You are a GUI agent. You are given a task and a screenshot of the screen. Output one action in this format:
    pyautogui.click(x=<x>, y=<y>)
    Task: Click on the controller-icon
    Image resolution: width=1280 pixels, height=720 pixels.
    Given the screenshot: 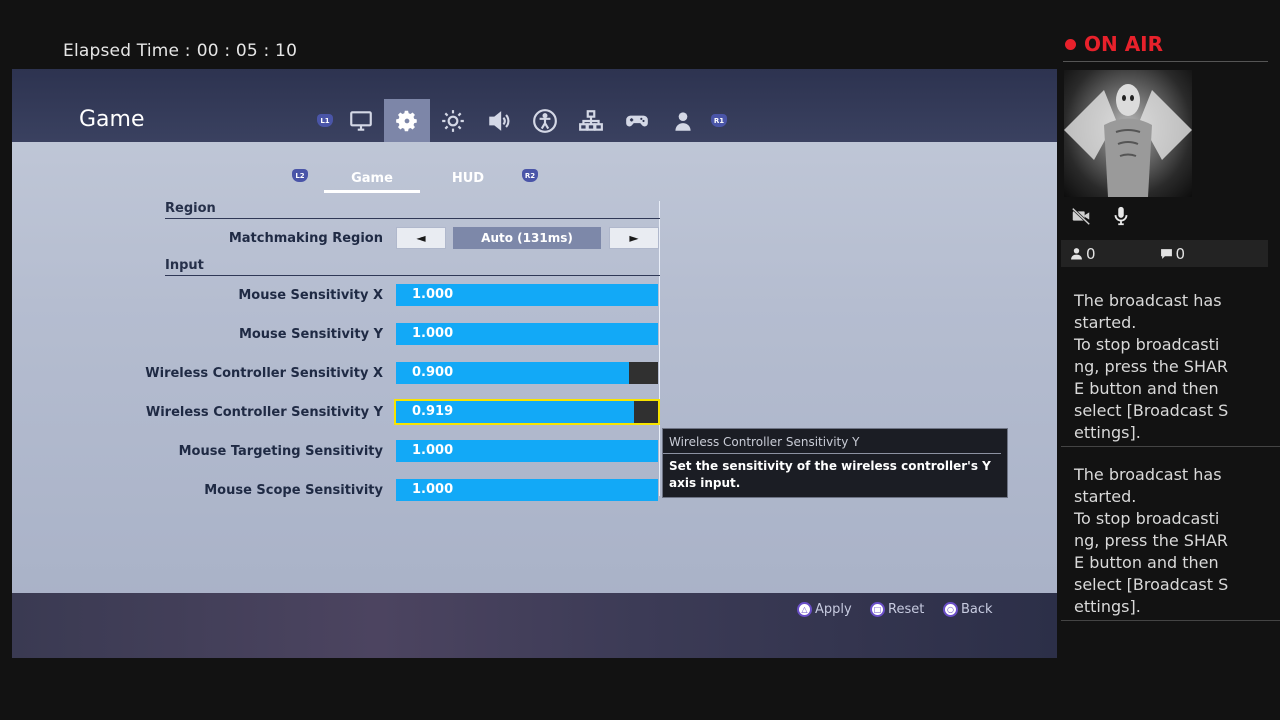 What is the action you would take?
    pyautogui.click(x=637, y=120)
    